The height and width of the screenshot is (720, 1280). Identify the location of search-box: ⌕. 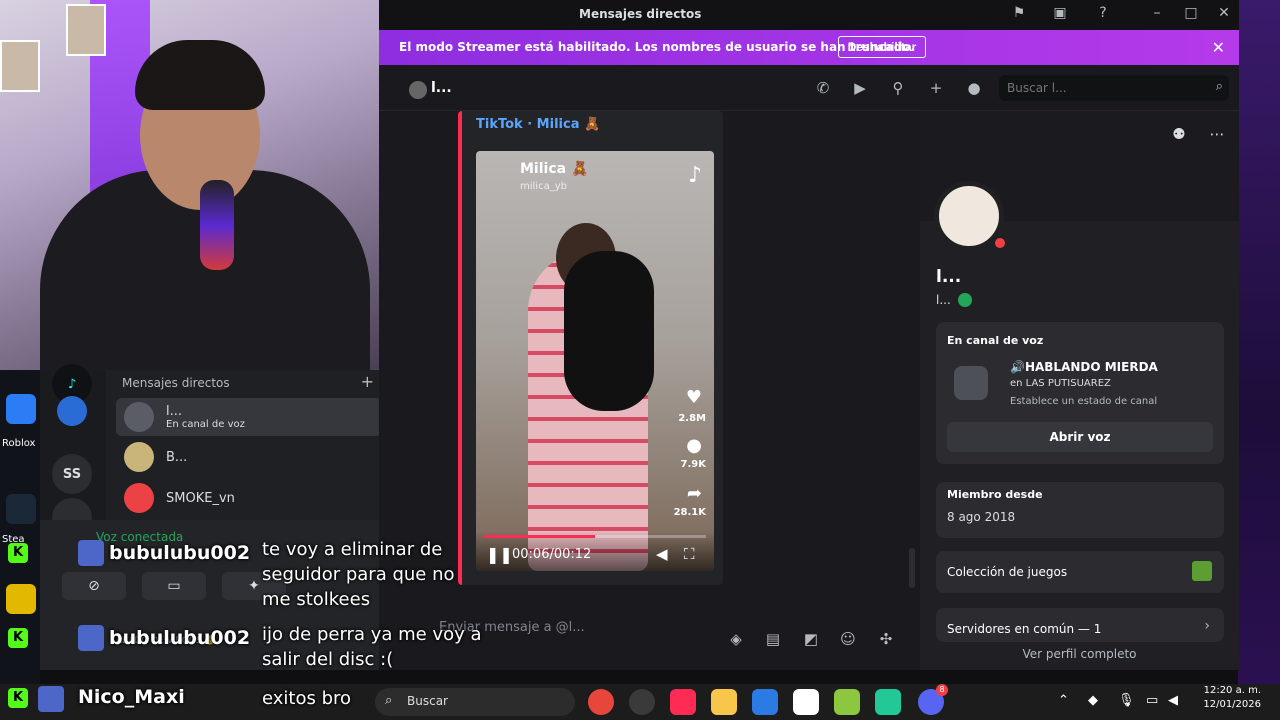
(1114, 88).